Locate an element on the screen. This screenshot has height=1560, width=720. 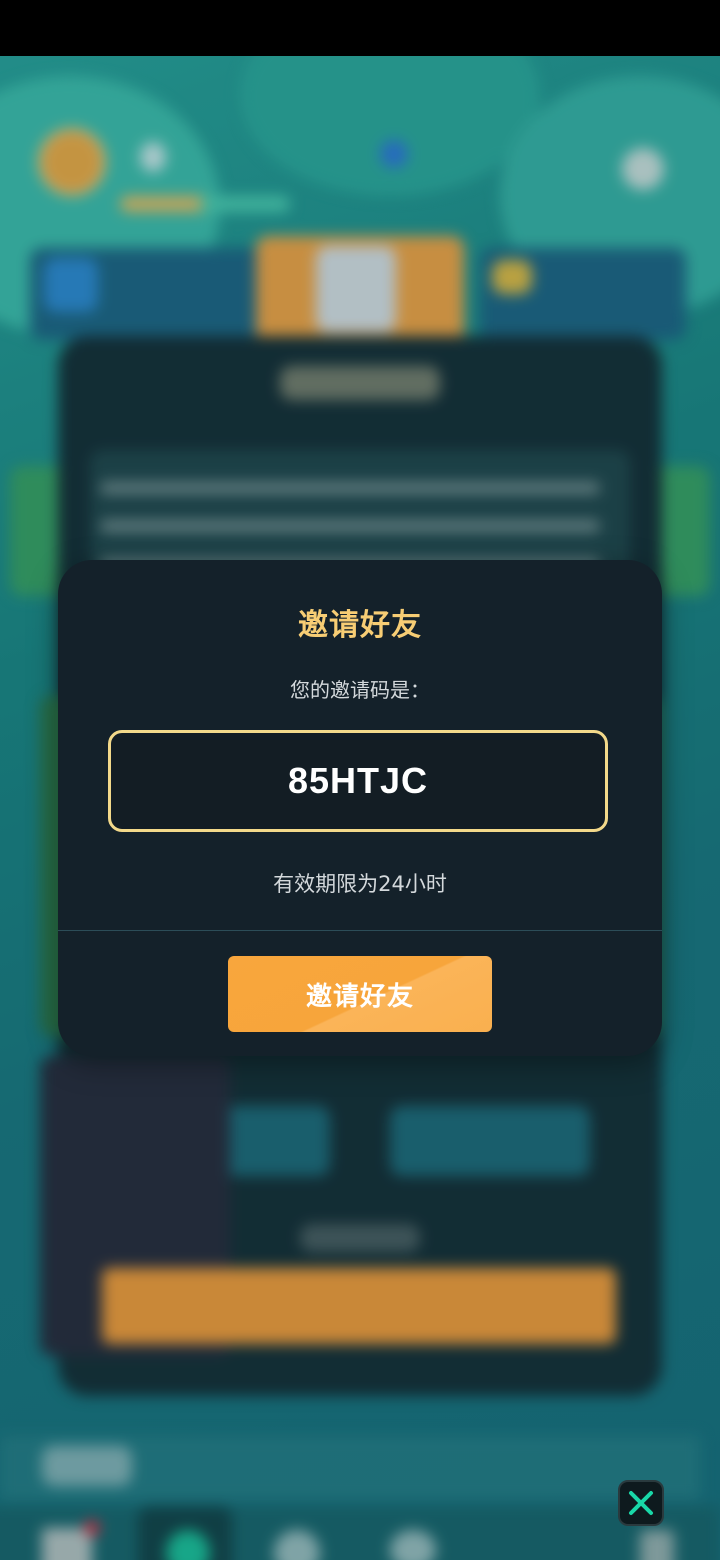
invite-code-box: 85HTJC is located at coordinates (358, 781).